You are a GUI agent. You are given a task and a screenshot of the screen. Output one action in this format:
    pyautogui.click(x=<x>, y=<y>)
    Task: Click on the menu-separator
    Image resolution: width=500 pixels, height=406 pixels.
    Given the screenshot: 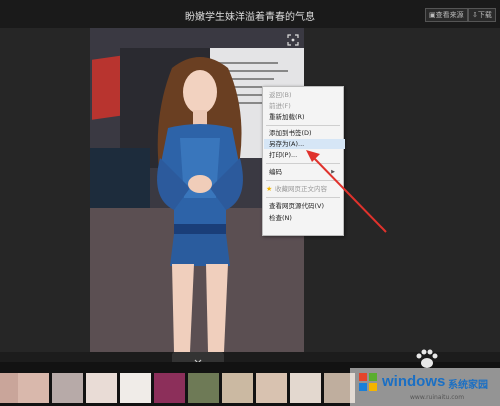 What is the action you would take?
    pyautogui.click(x=303, y=125)
    